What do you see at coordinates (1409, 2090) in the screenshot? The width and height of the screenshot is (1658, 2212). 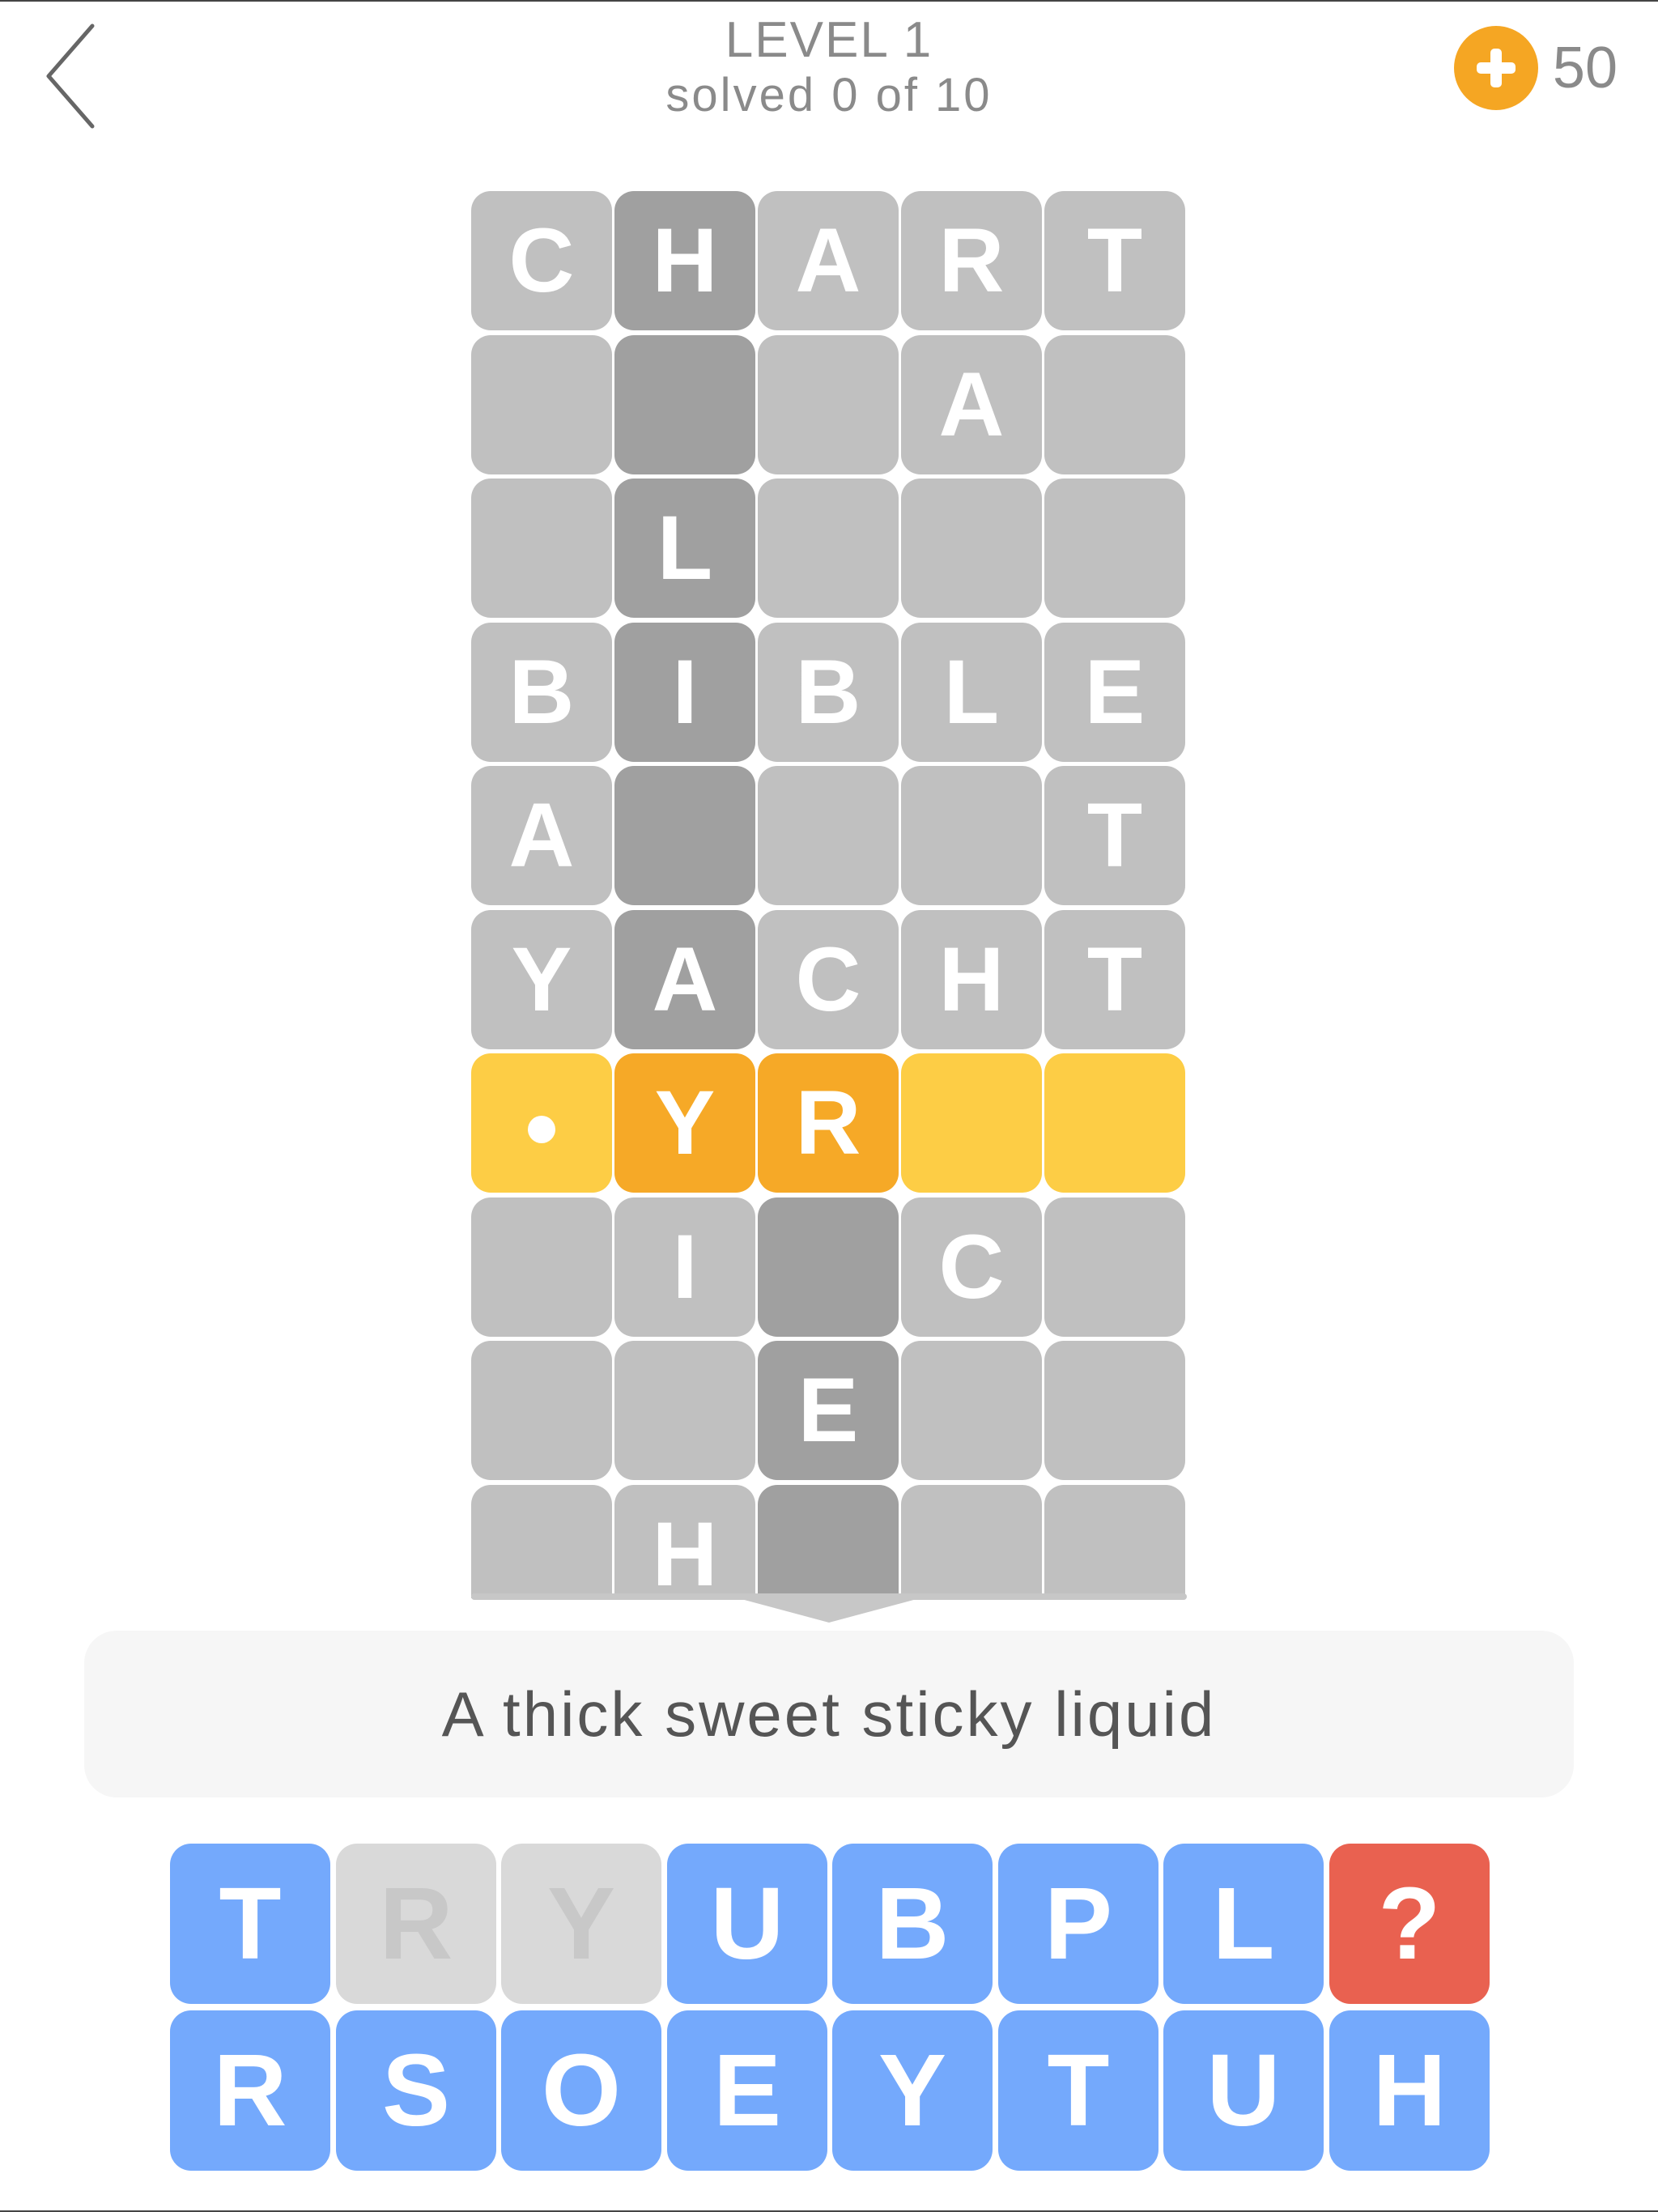 I see `letter-key: H` at bounding box center [1409, 2090].